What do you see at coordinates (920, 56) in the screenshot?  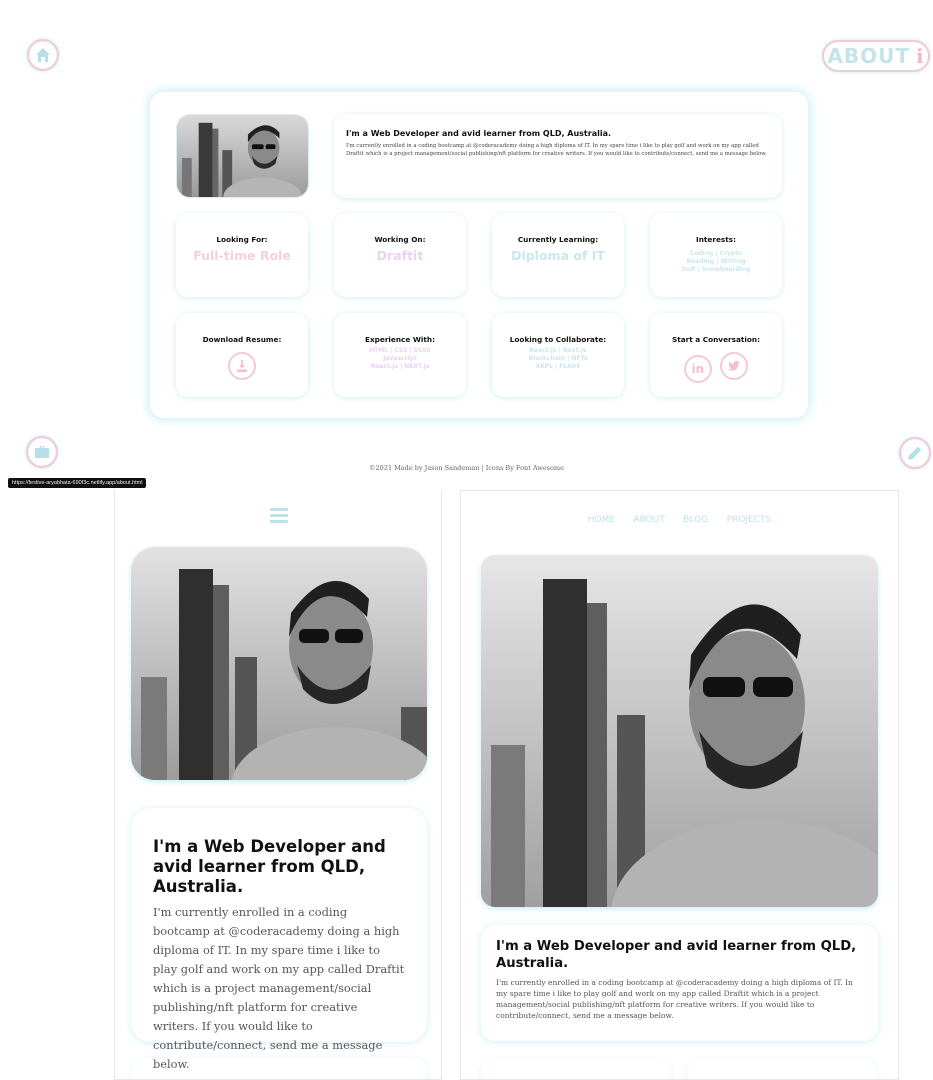 I see `info-icon: i` at bounding box center [920, 56].